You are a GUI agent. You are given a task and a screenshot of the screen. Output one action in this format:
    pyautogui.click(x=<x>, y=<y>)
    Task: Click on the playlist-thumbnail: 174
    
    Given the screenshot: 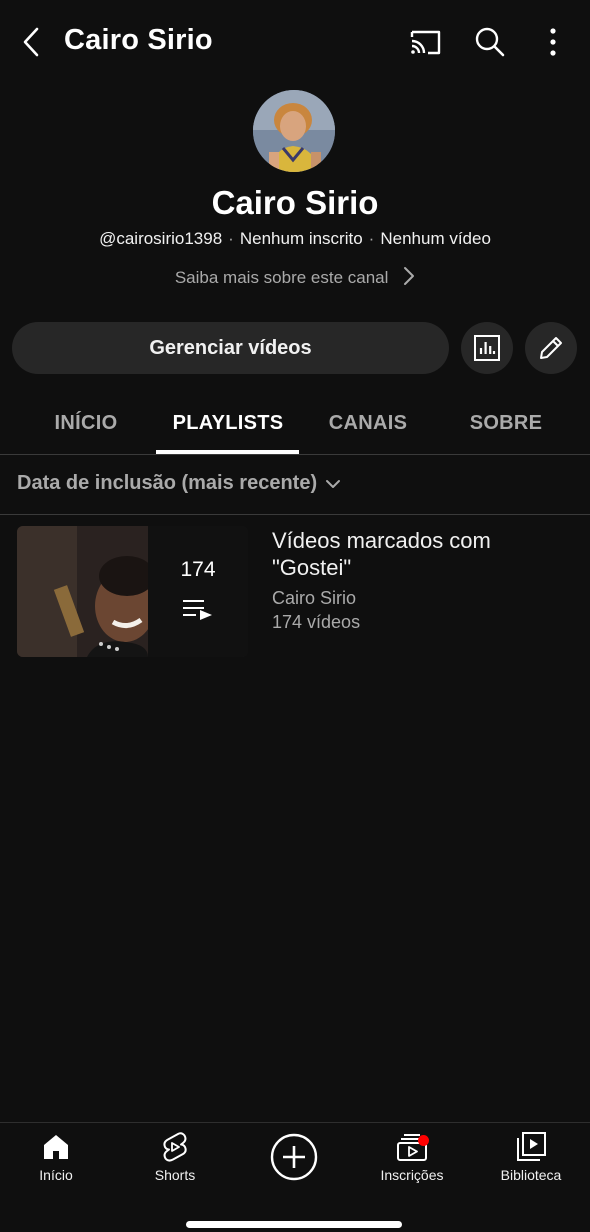 What is the action you would take?
    pyautogui.click(x=132, y=591)
    